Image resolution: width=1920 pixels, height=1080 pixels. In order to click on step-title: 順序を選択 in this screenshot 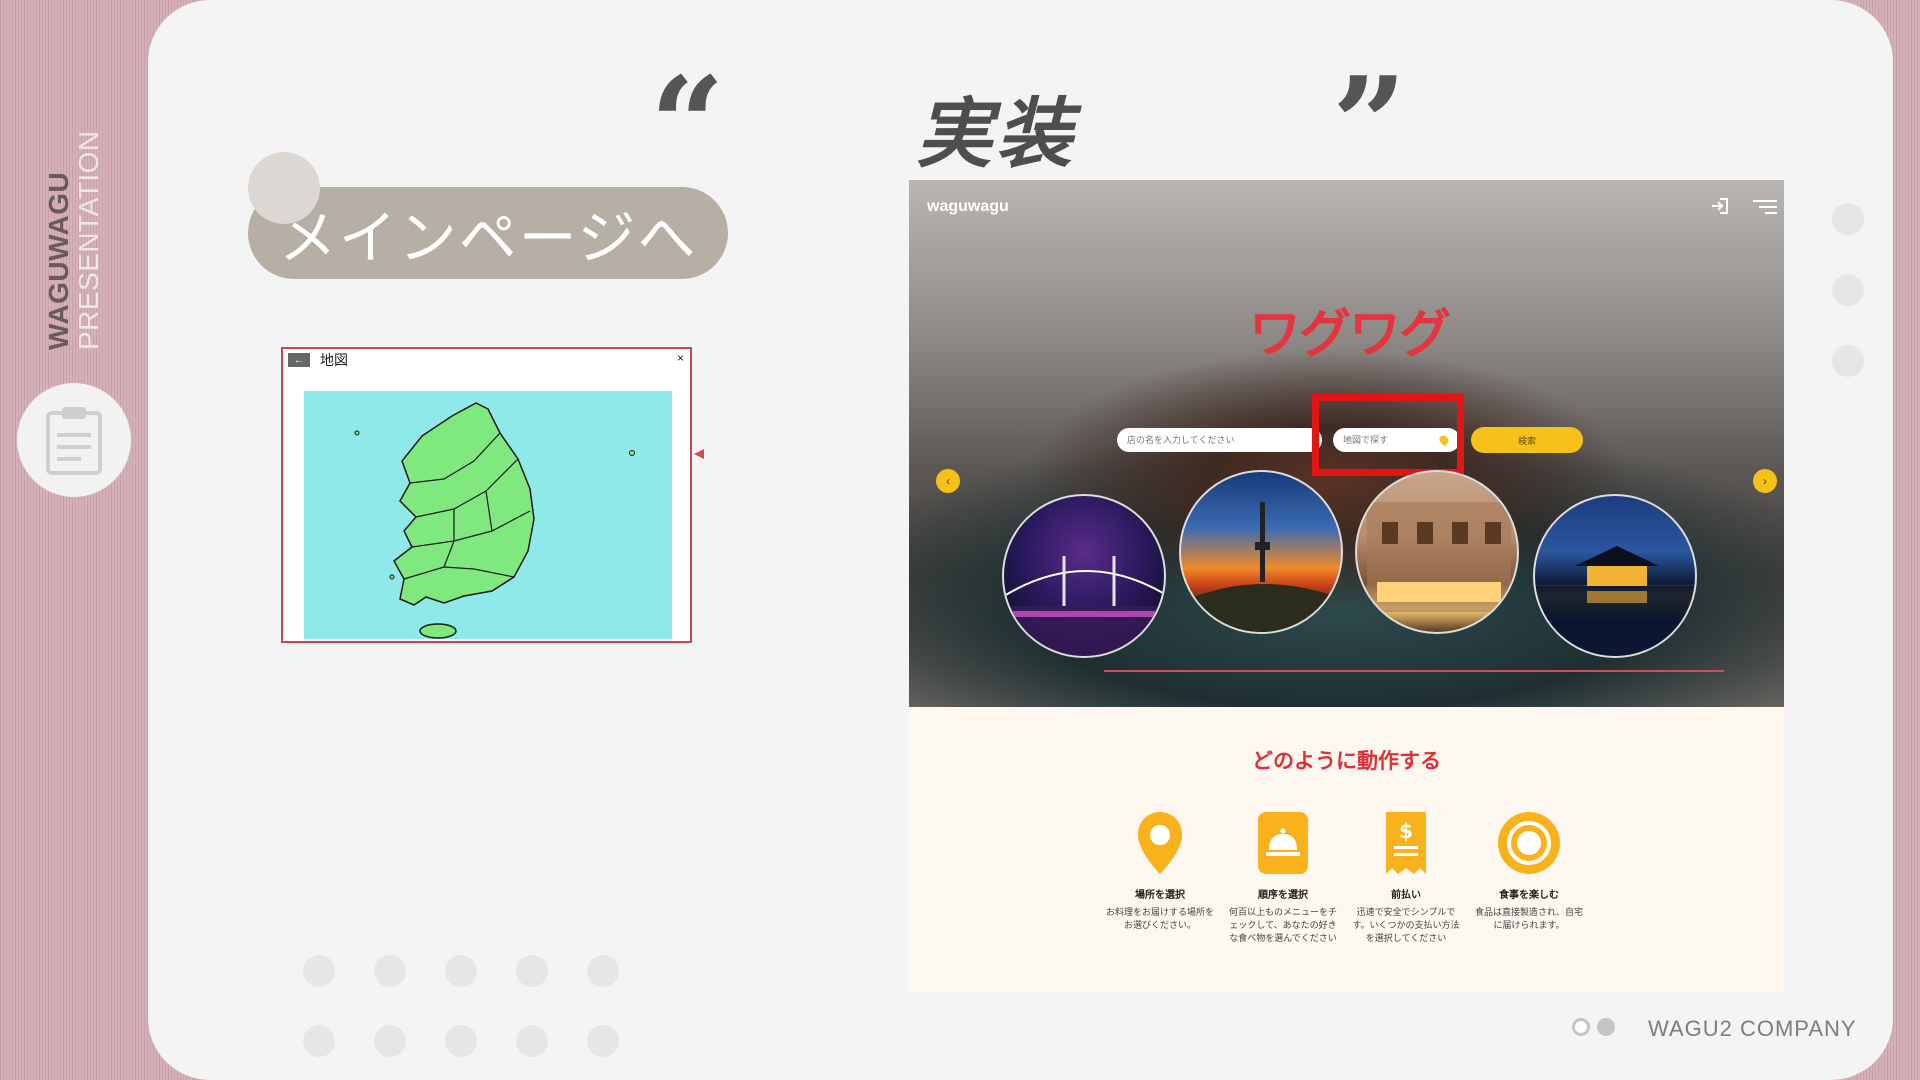, I will do `click(1283, 895)`.